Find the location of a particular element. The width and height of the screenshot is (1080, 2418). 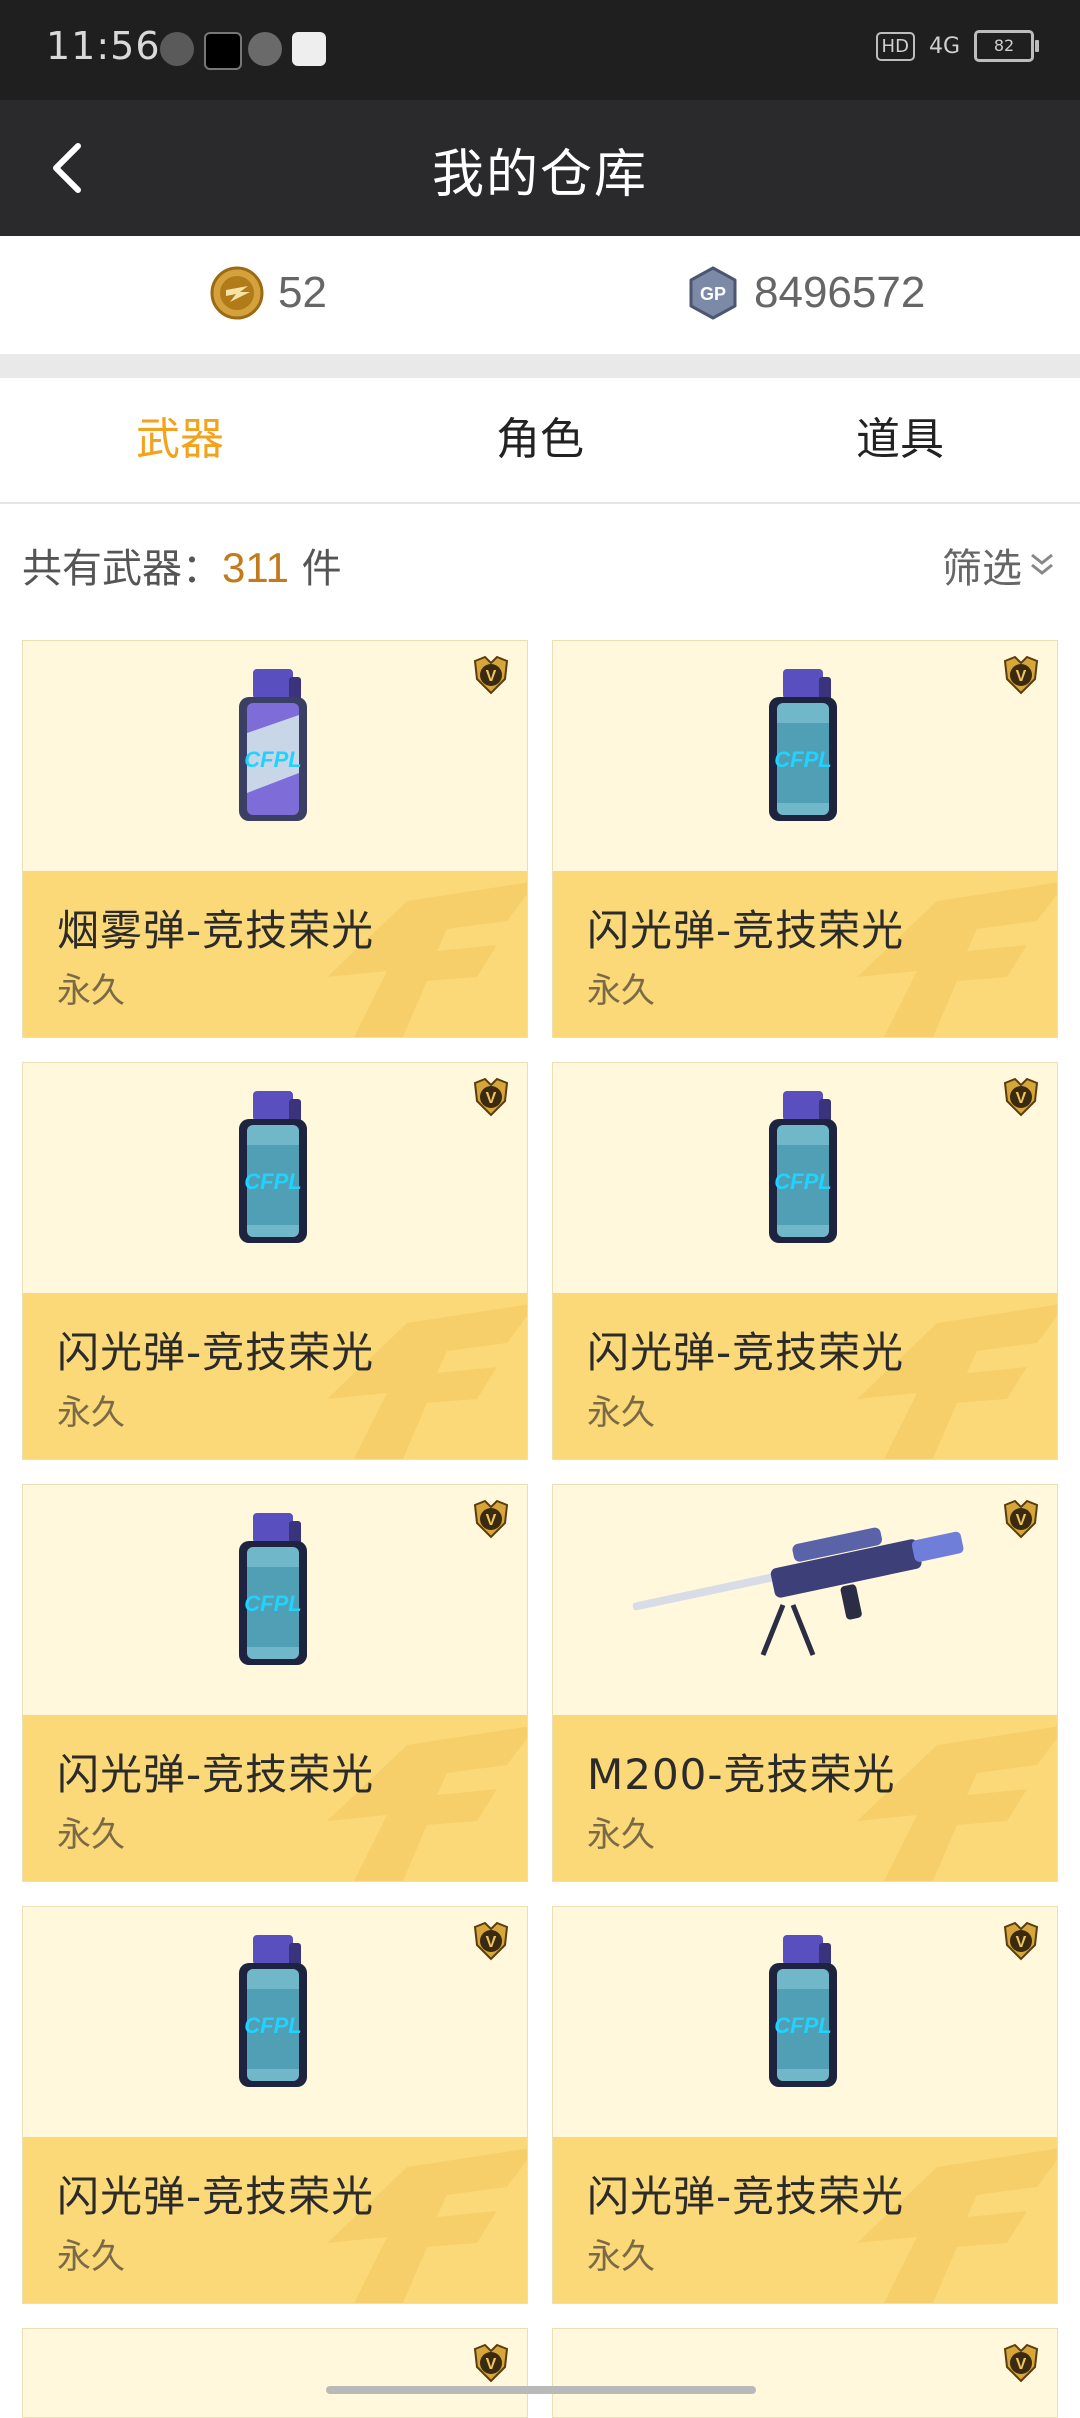

count-suffix: 件 is located at coordinates (315, 569).